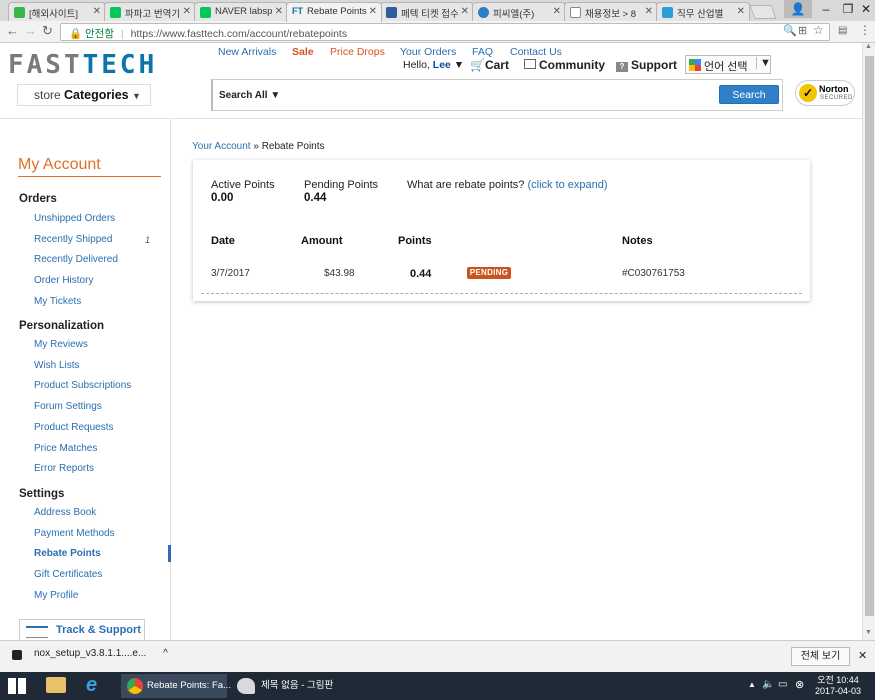  I want to click on browser-tab: 피씨엘(주) ✕, so click(519, 11).